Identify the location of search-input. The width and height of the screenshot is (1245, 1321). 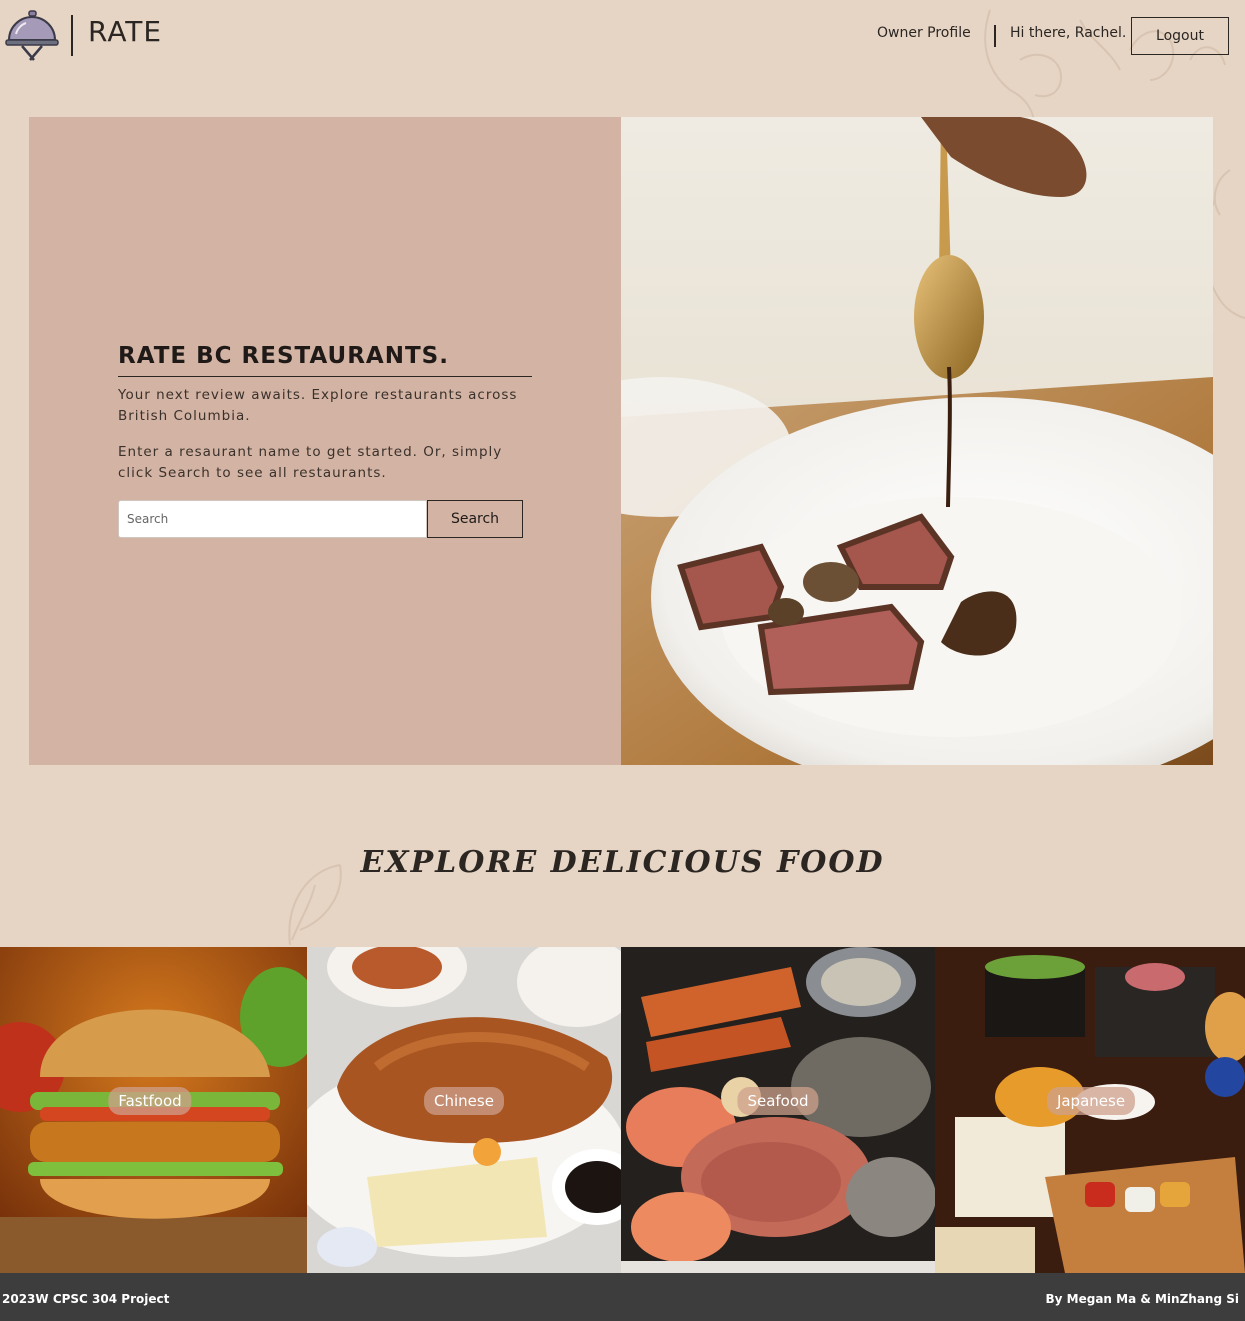
(272, 519).